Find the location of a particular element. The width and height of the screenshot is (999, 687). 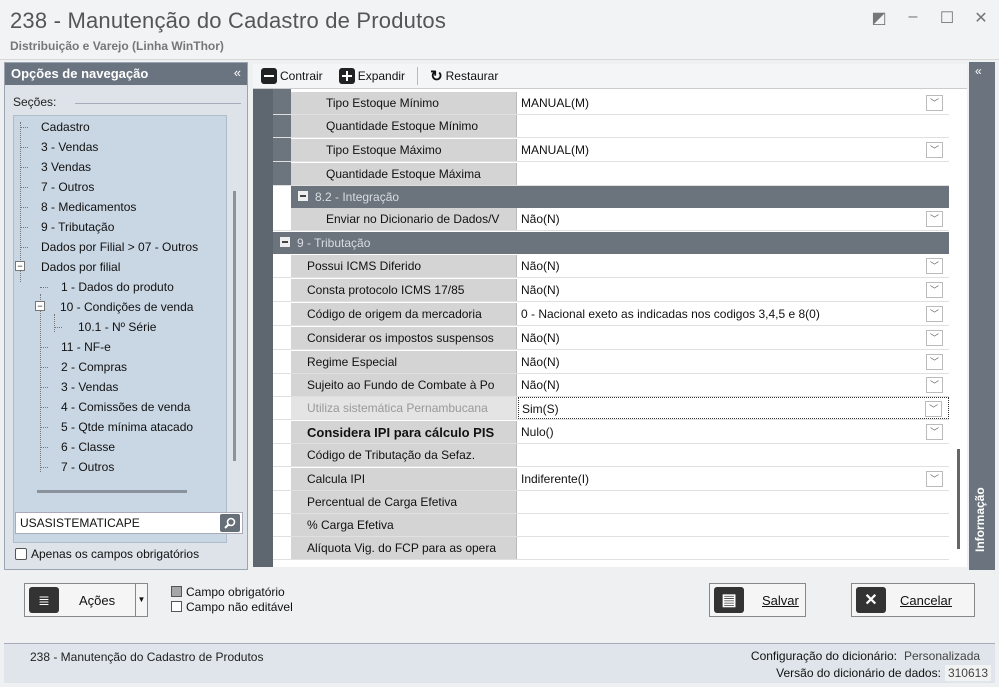

grid-row: Considera IPI para cálculo PIS Nulo() ﹀ is located at coordinates (611, 432).